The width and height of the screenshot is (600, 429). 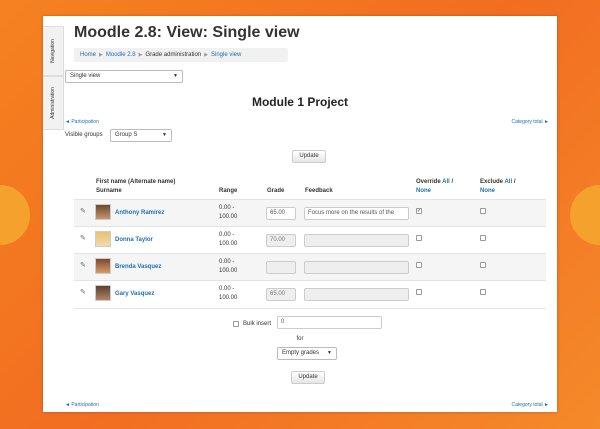 What do you see at coordinates (319, 191) in the screenshot?
I see `feedback-column-header: Feedback` at bounding box center [319, 191].